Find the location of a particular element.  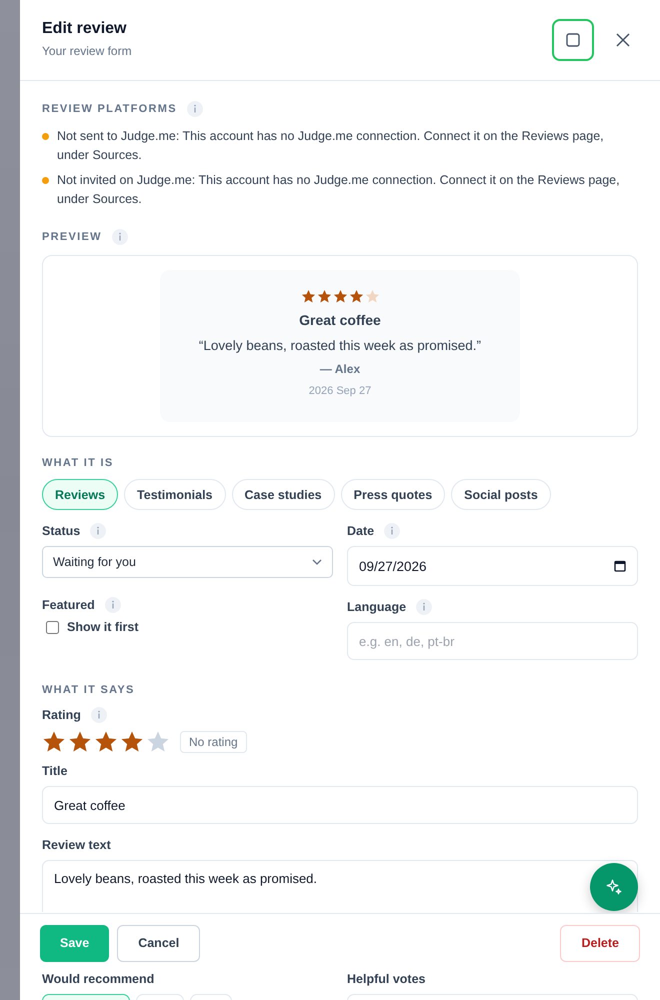

preview-date: 2026 Sep 27 is located at coordinates (340, 391).